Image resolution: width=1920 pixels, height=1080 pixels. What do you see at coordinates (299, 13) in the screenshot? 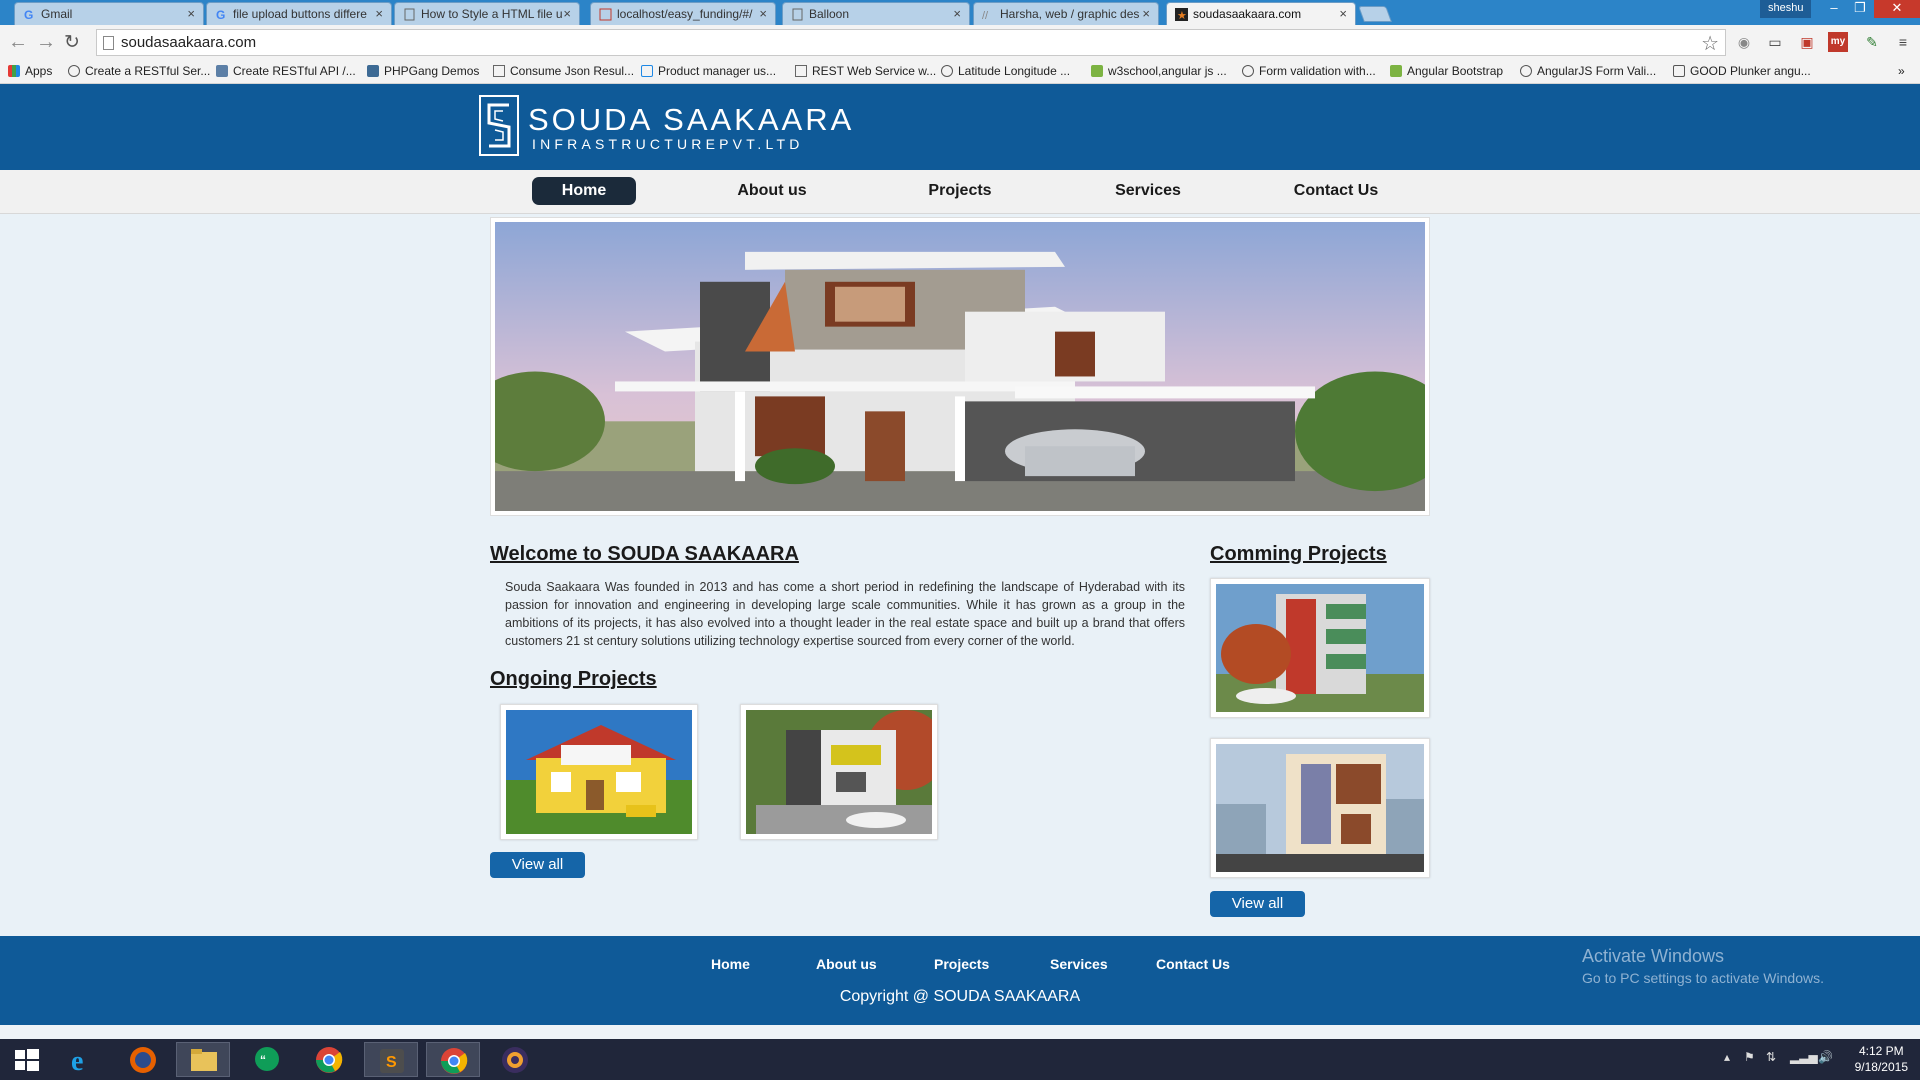
I see `tab-file-upload: G file upload buttons differe ×` at bounding box center [299, 13].